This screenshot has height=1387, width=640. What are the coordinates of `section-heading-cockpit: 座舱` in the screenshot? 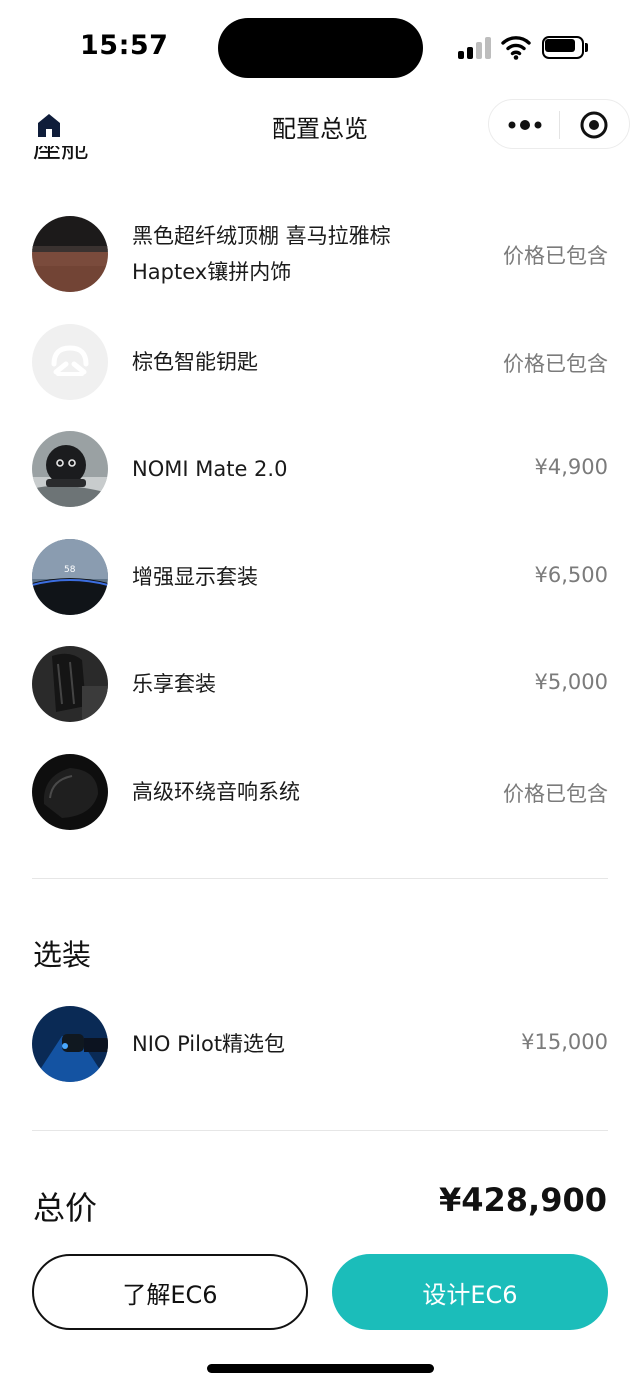 It's located at (61, 155).